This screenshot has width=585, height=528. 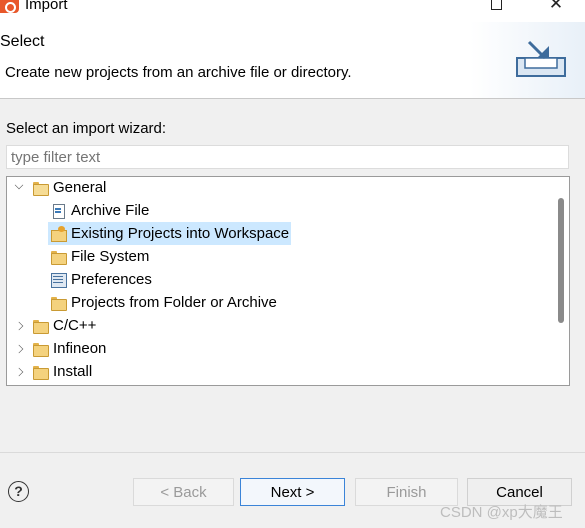 I want to click on tree-item-label: Existing Projects into Workspace, so click(x=180, y=233).